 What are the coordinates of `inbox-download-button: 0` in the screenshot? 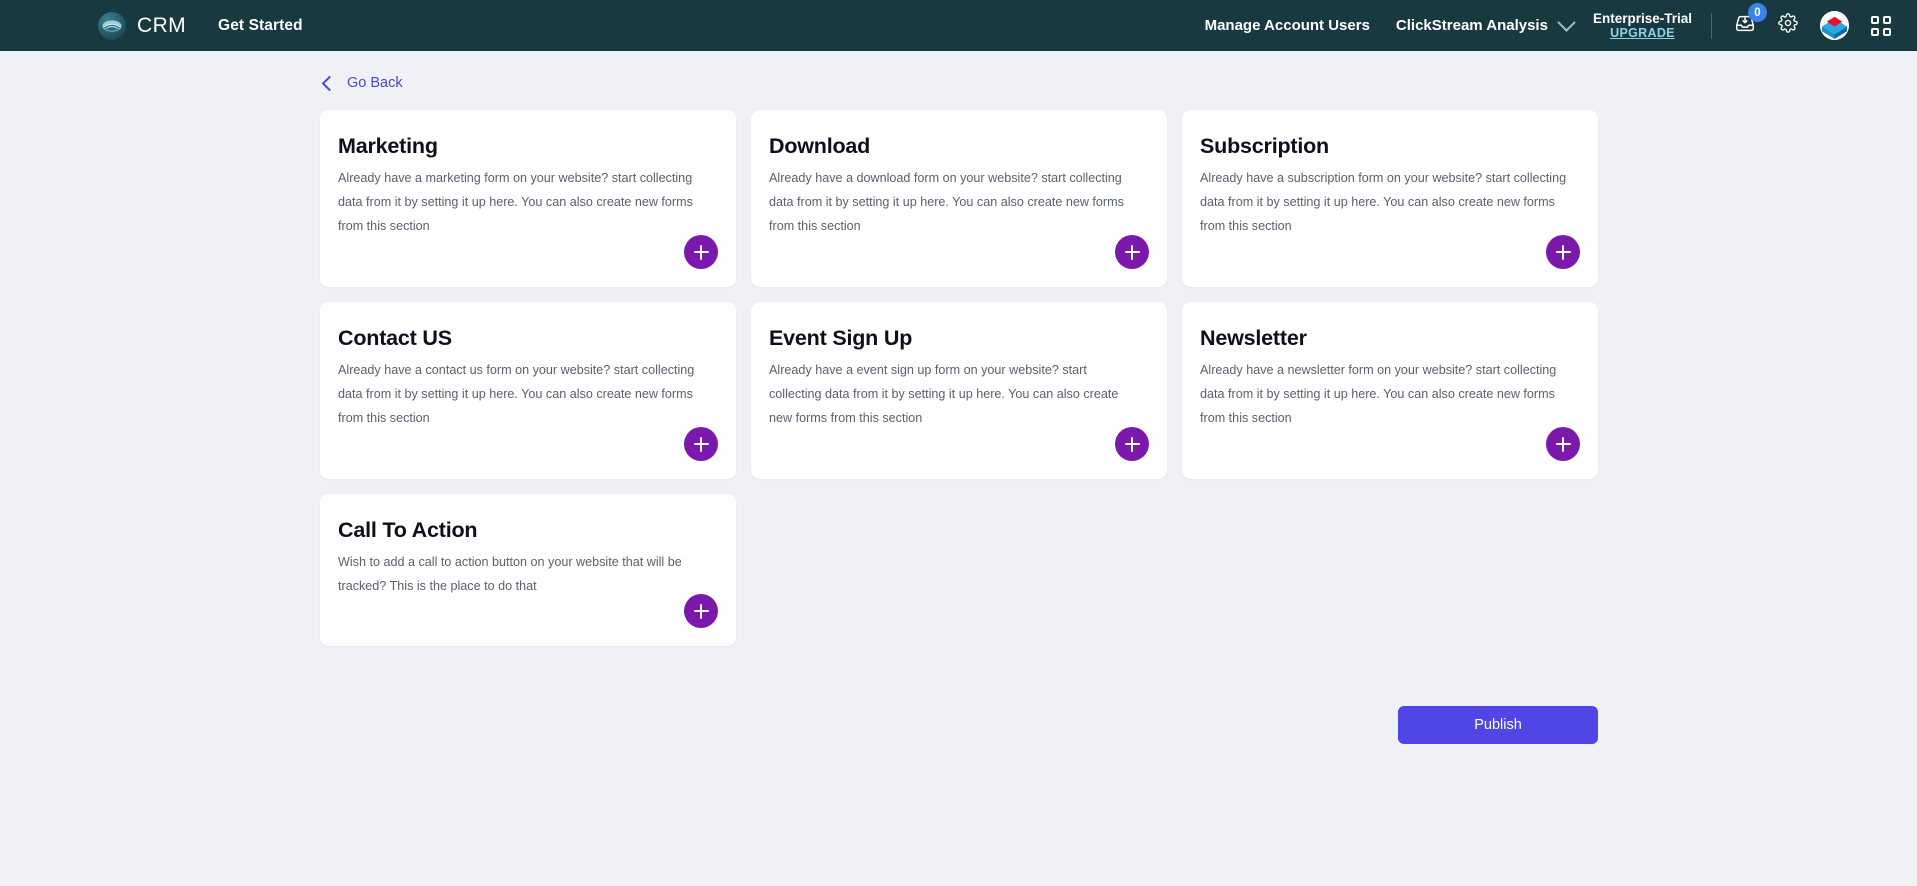 It's located at (1750, 21).